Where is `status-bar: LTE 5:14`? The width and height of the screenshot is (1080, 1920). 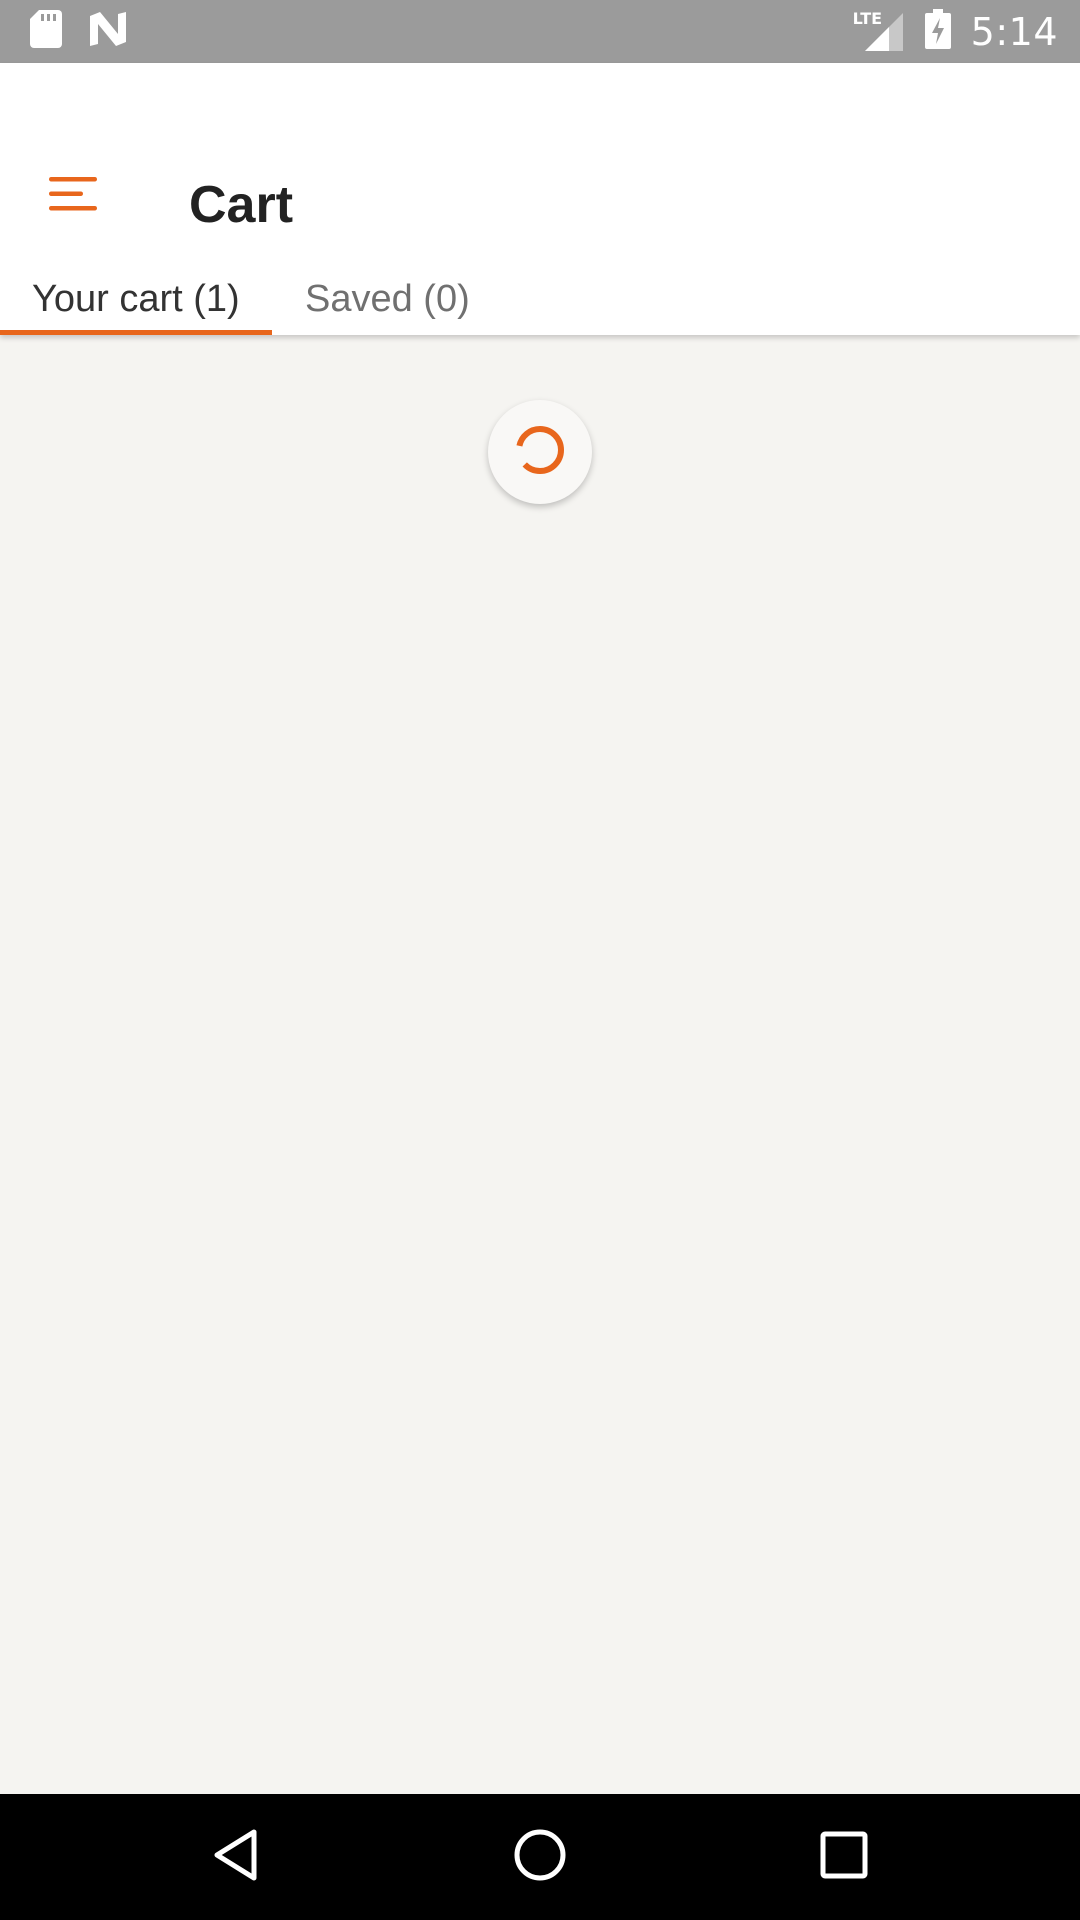
status-bar: LTE 5:14 is located at coordinates (540, 31).